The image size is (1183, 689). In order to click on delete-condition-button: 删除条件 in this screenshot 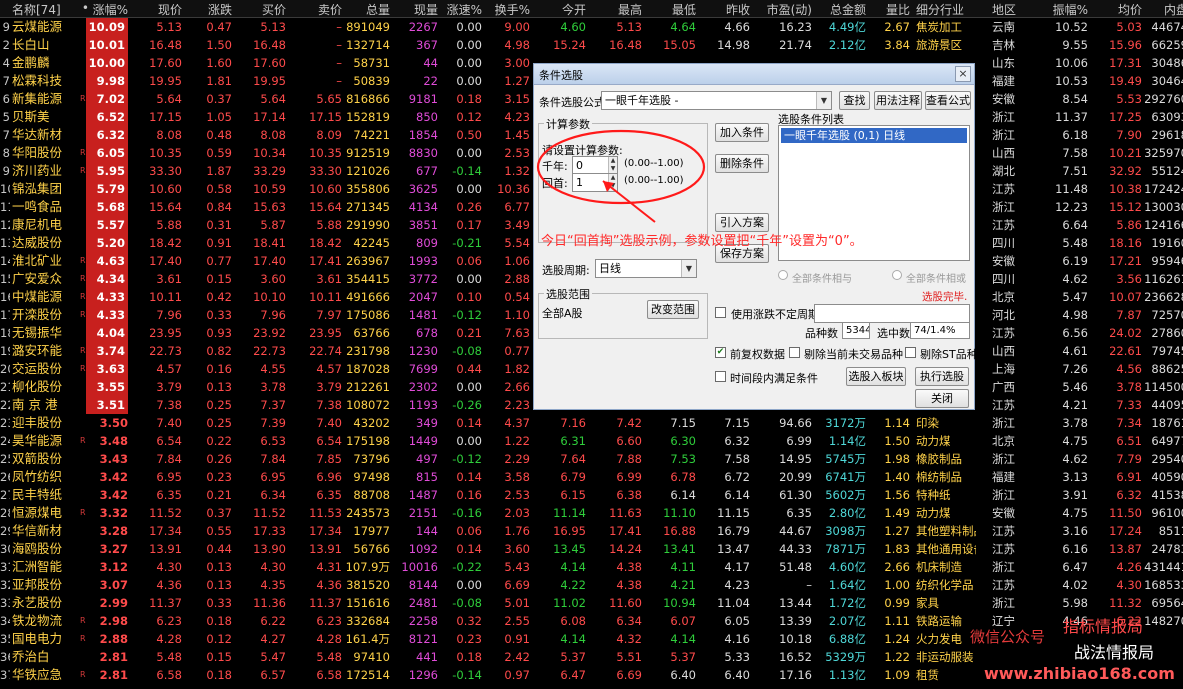, I will do `click(742, 163)`.